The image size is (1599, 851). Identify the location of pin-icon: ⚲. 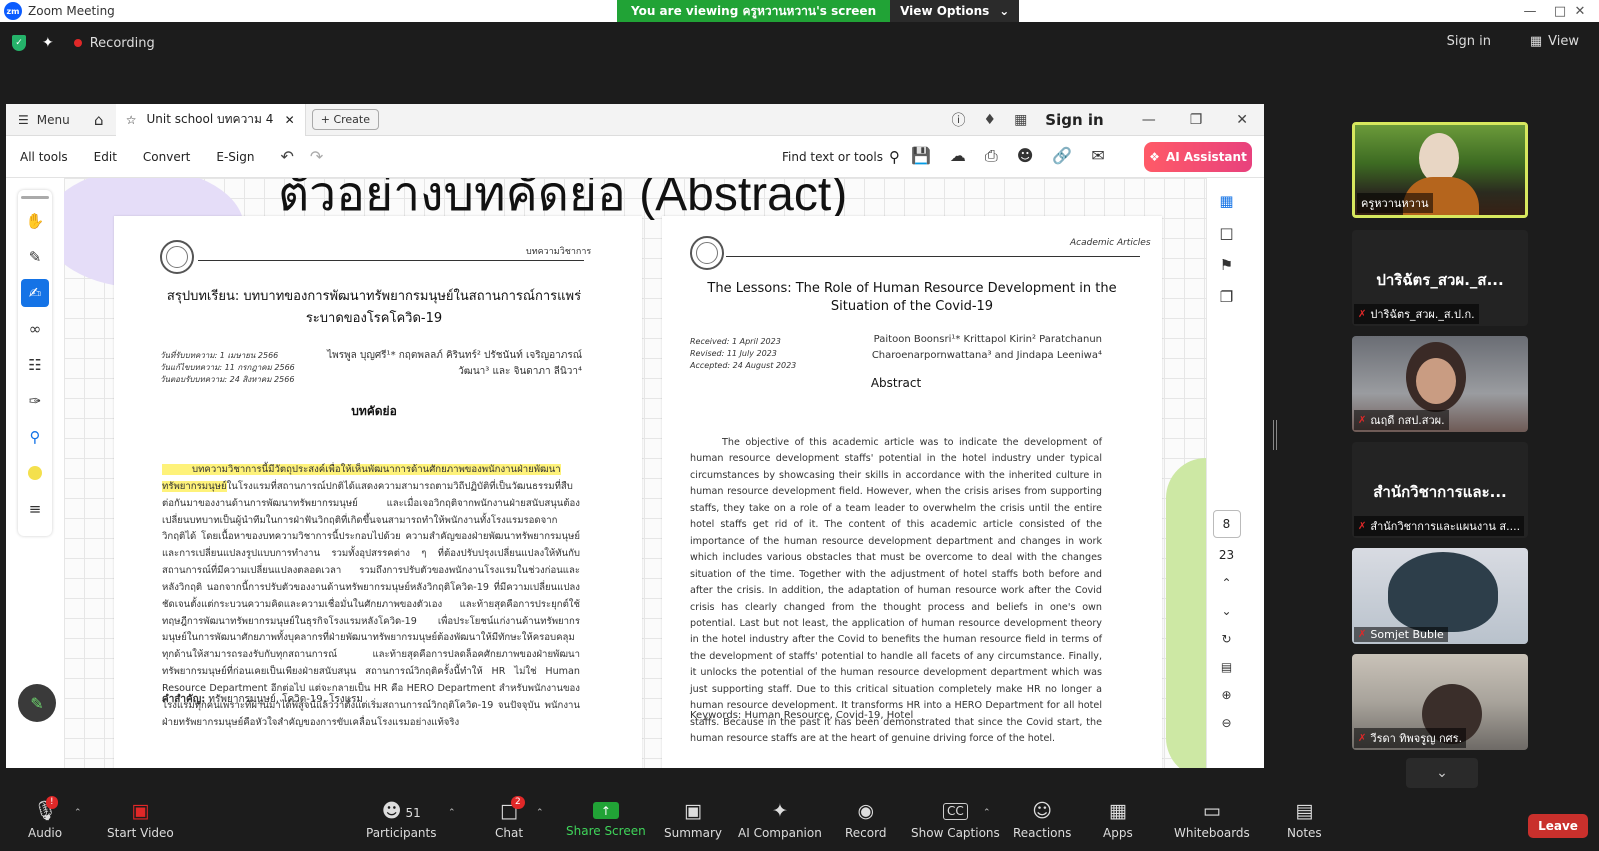
(35, 437).